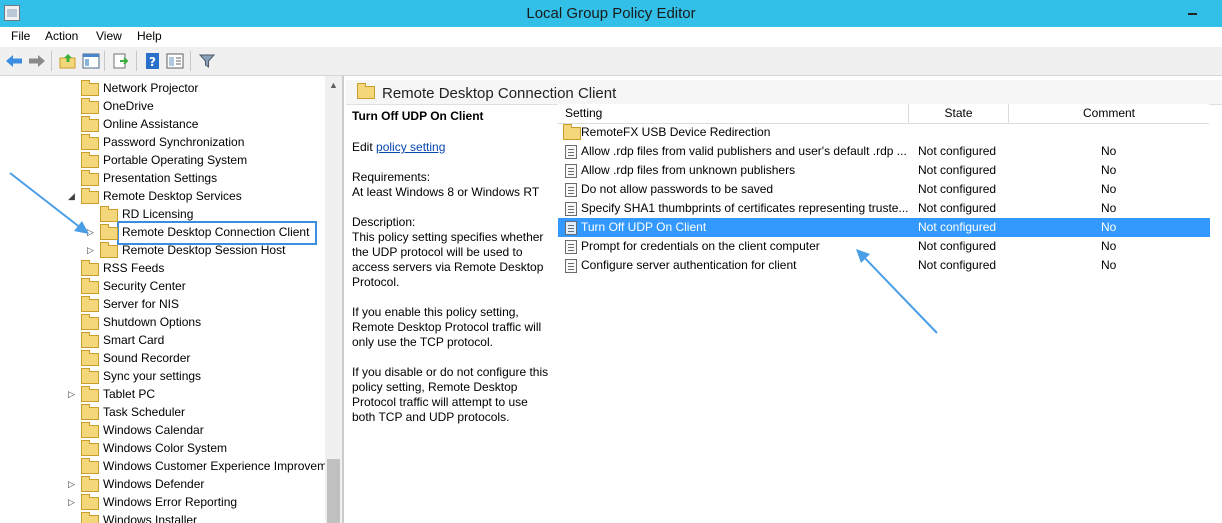  What do you see at coordinates (49, 203) in the screenshot?
I see `annotation-arrow-tree` at bounding box center [49, 203].